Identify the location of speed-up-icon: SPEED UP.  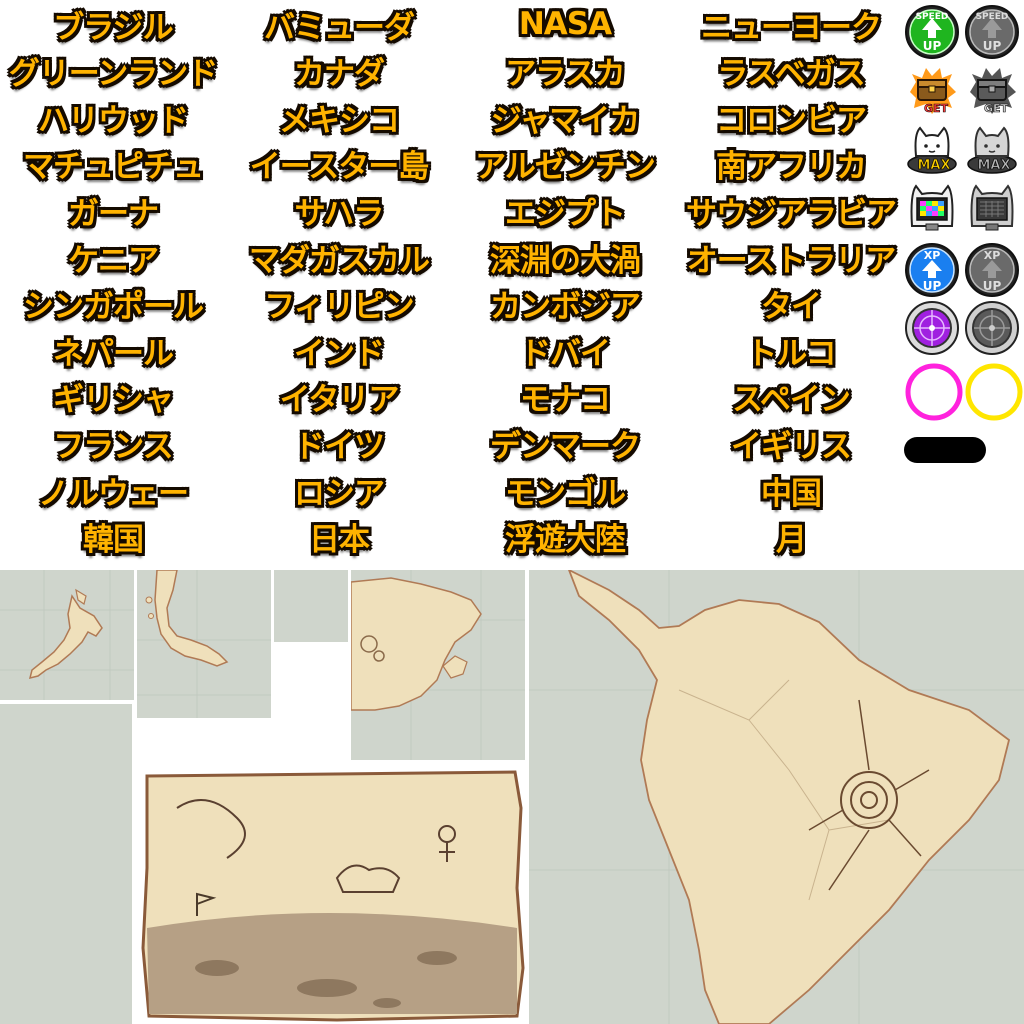
(932, 32).